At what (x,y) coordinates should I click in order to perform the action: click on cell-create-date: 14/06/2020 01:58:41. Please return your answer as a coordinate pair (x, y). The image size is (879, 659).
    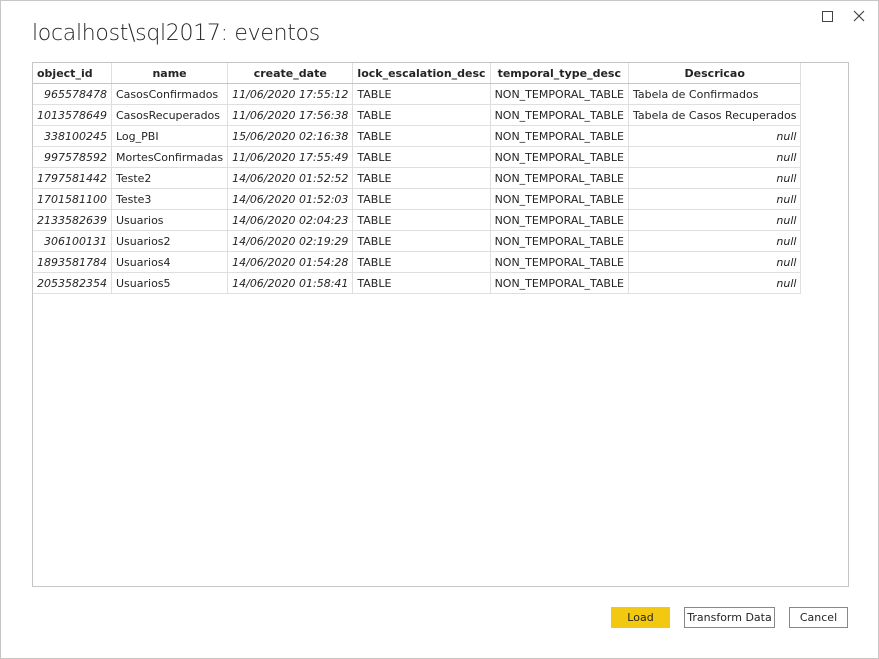
    Looking at the image, I should click on (290, 283).